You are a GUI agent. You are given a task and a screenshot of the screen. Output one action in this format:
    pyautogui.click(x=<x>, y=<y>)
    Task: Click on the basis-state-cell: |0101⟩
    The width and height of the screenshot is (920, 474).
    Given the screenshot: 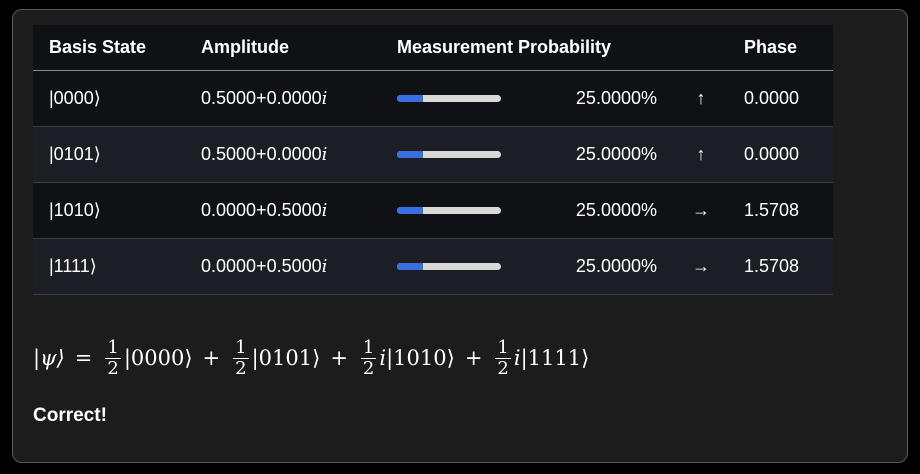 What is the action you would take?
    pyautogui.click(x=75, y=154)
    